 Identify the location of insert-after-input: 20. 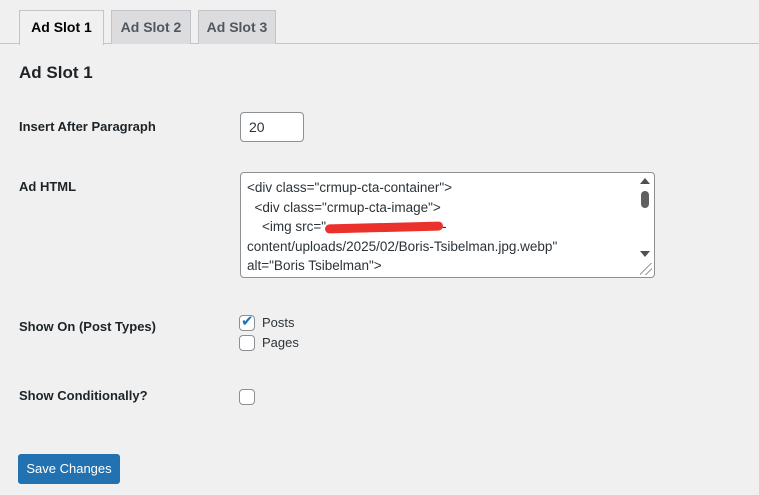
(272, 127).